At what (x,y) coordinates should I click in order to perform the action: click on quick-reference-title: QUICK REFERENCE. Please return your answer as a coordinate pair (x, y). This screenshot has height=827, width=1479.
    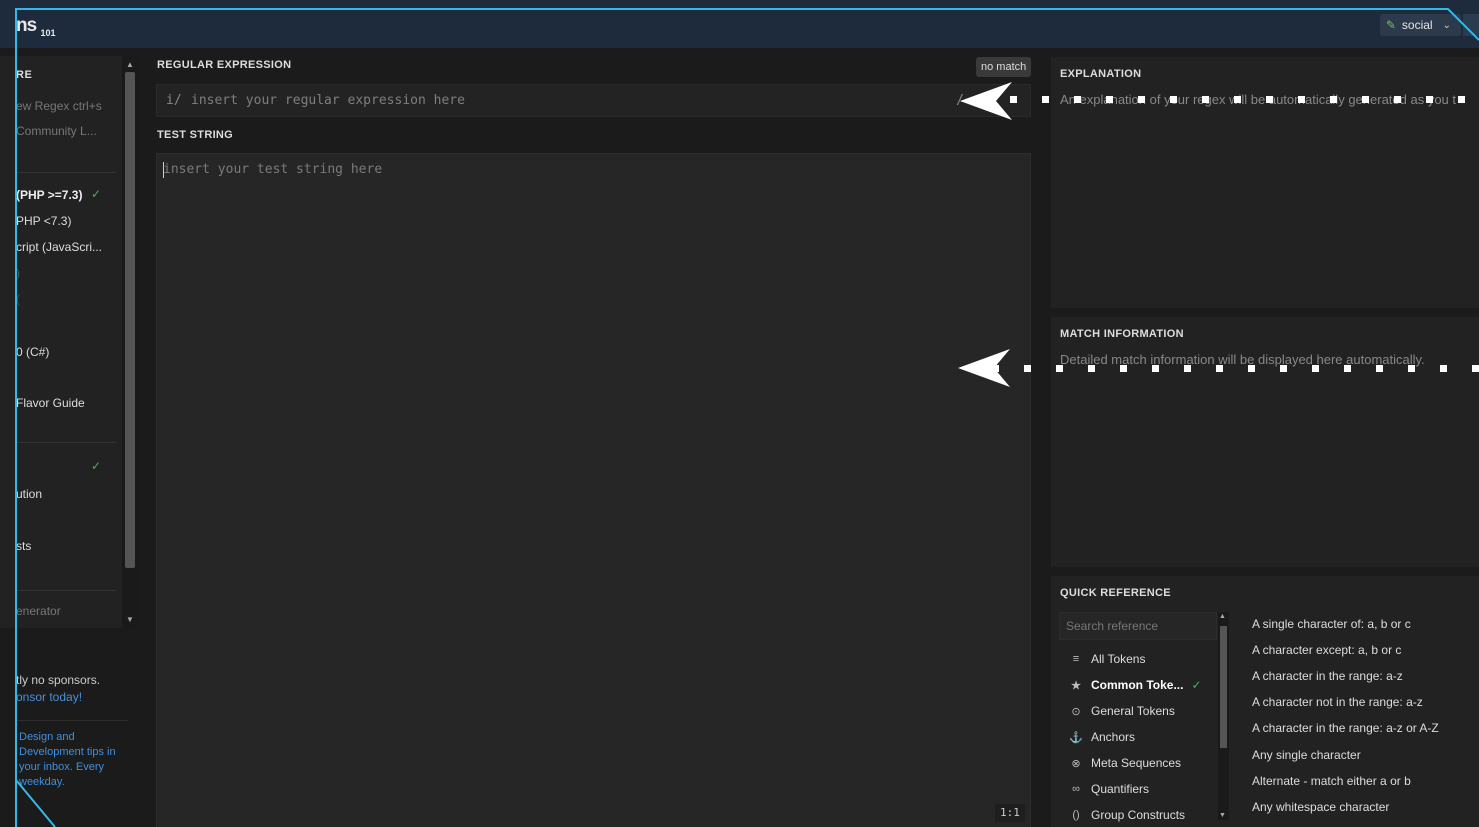
    Looking at the image, I should click on (1115, 593).